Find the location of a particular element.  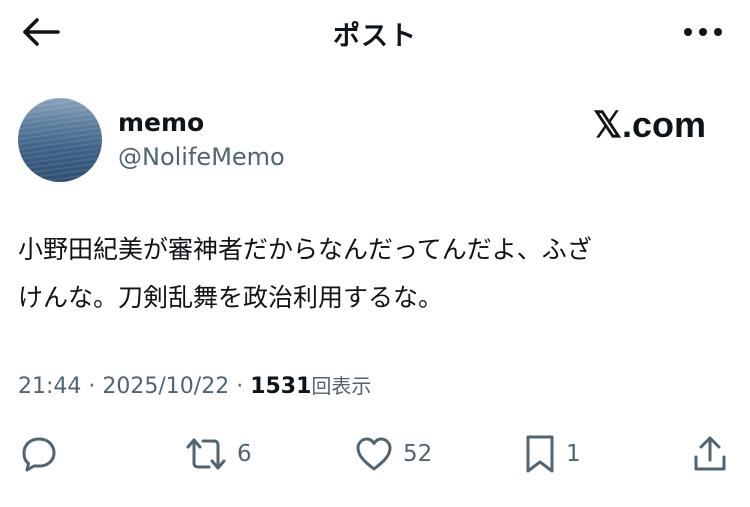

tweet-time: 21:44 is located at coordinates (49, 386).